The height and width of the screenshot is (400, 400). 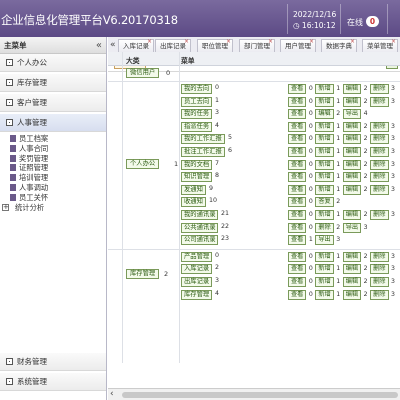 I want to click on tree-item-rewards: 奖罚管理, so click(x=58, y=159).